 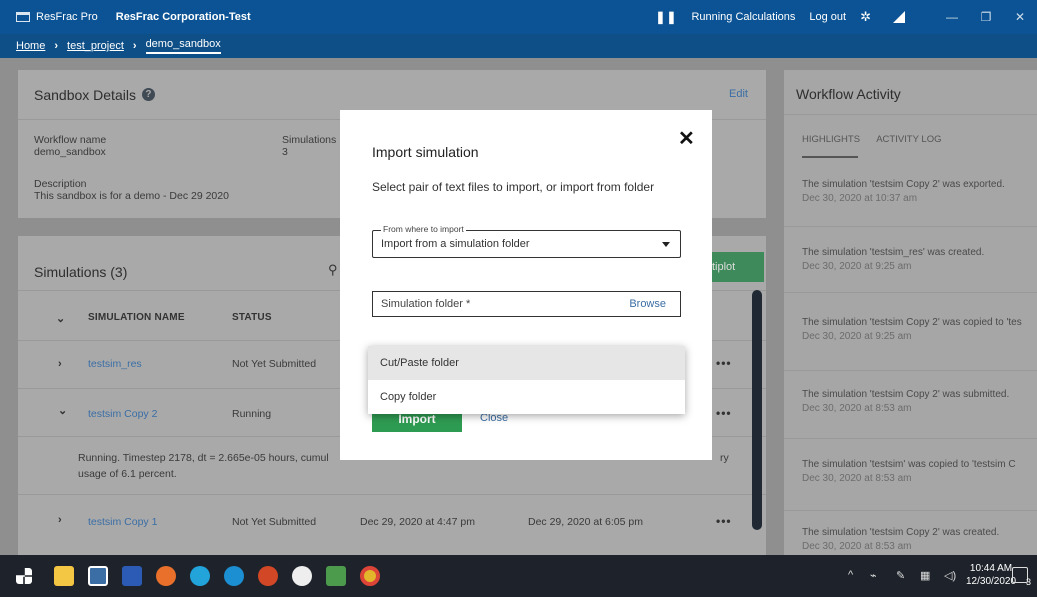 I want to click on resfrac-app-icon, so click(x=98, y=576).